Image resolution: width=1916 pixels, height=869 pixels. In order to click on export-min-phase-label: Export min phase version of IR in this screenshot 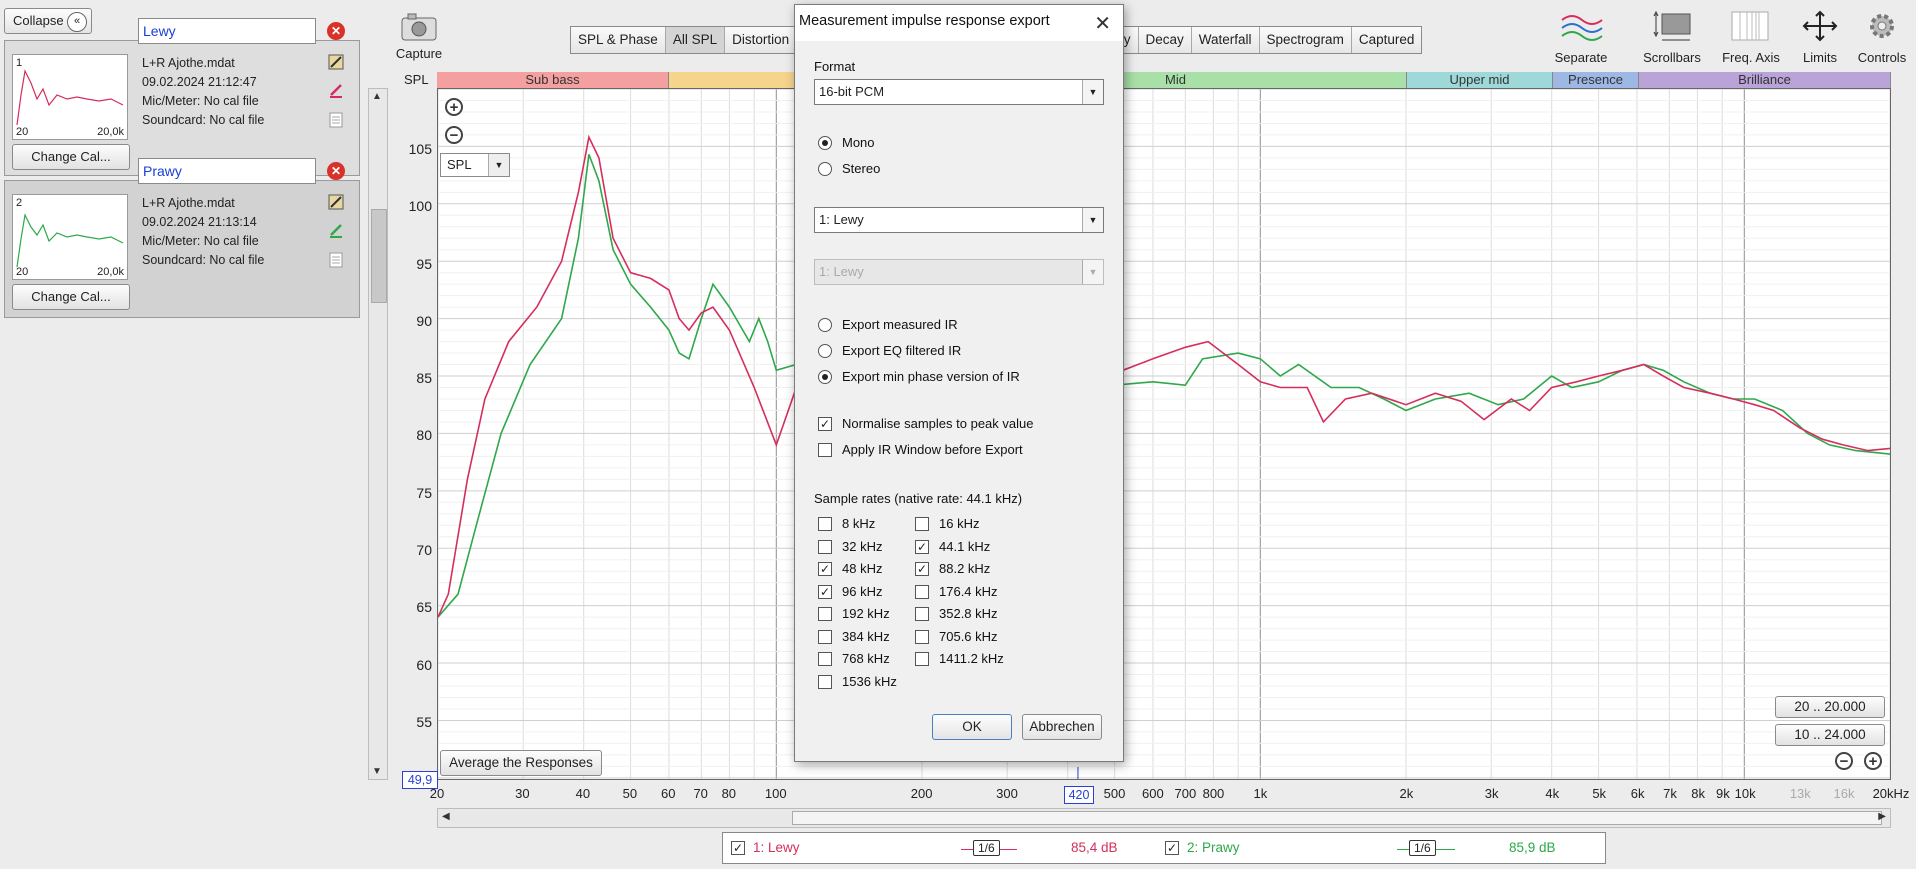, I will do `click(931, 376)`.